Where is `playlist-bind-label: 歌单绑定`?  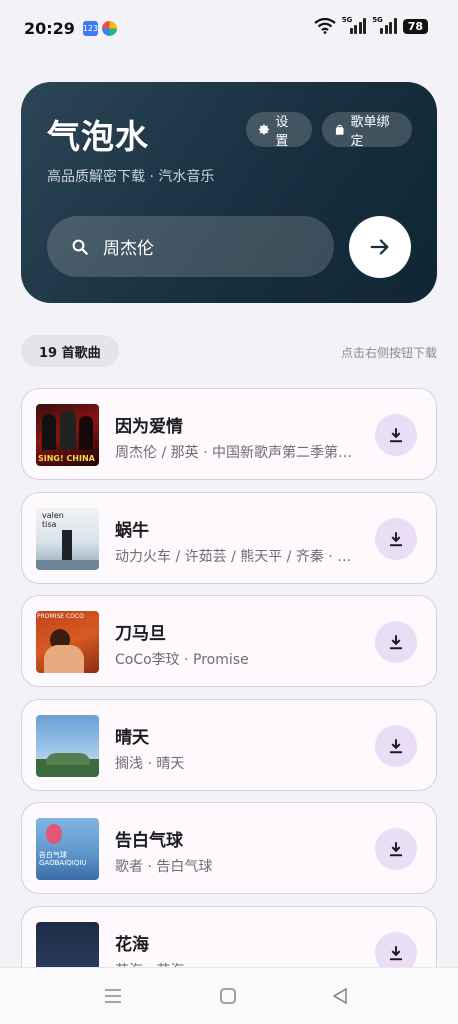
playlist-bind-label: 歌单绑定 is located at coordinates (370, 131).